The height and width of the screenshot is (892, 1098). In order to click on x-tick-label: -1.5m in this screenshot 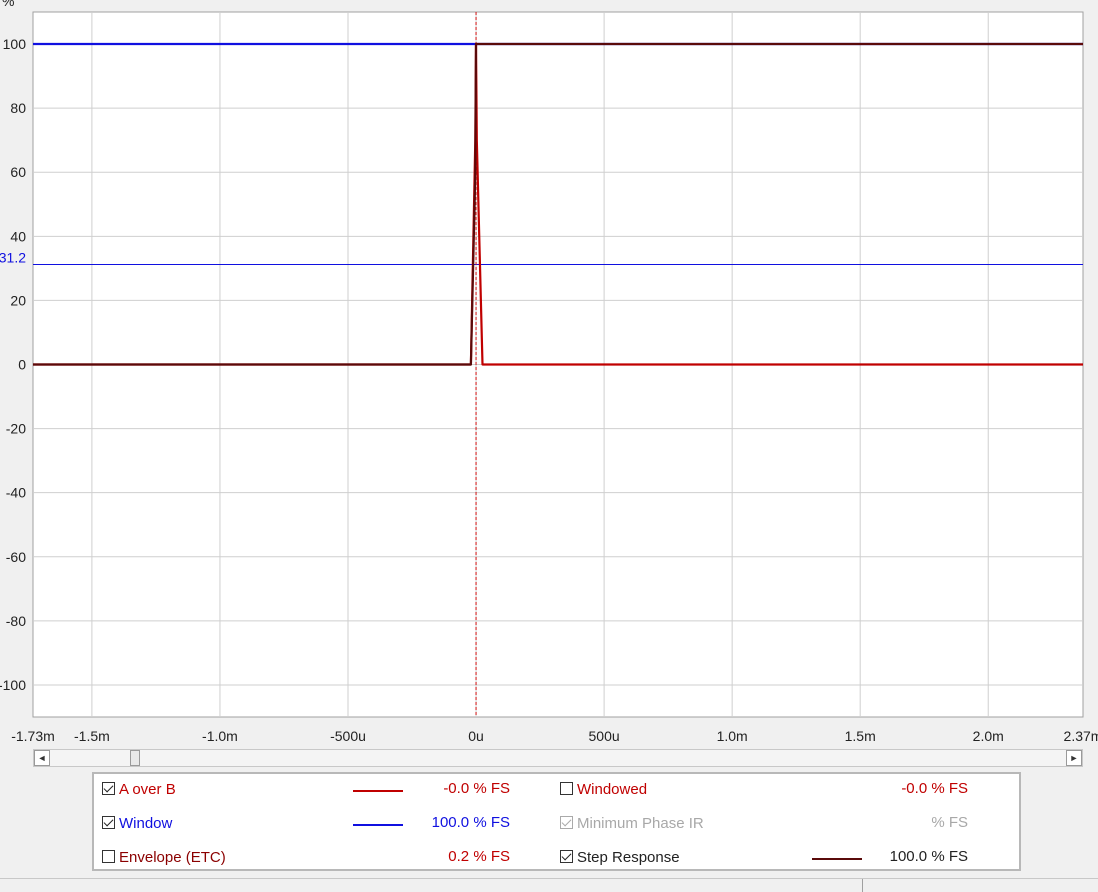, I will do `click(92, 736)`.